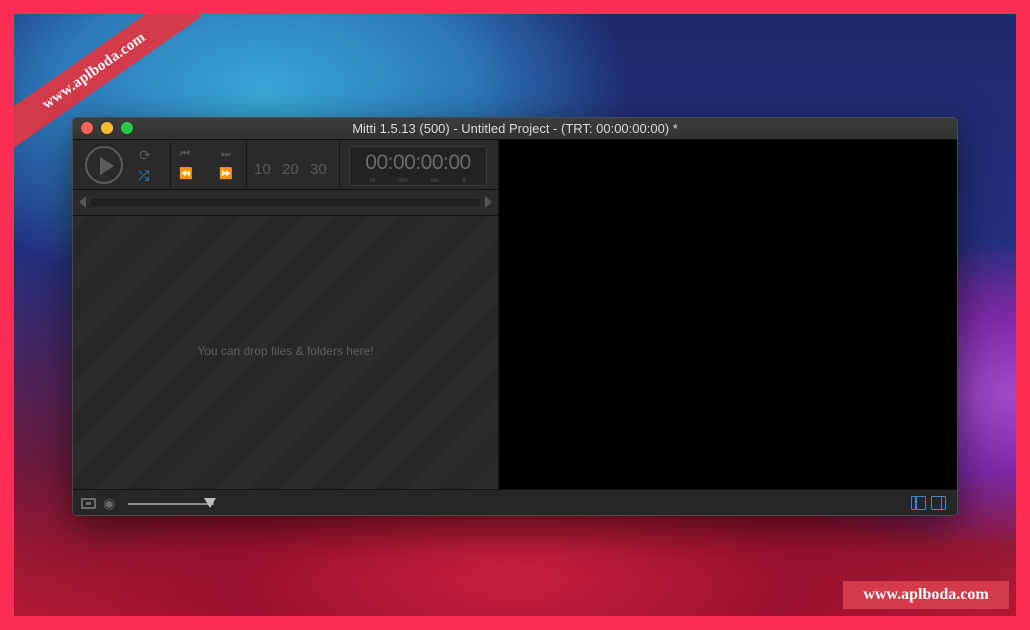 This screenshot has width=1030, height=630. I want to click on fullscreen-icon, so click(88, 503).